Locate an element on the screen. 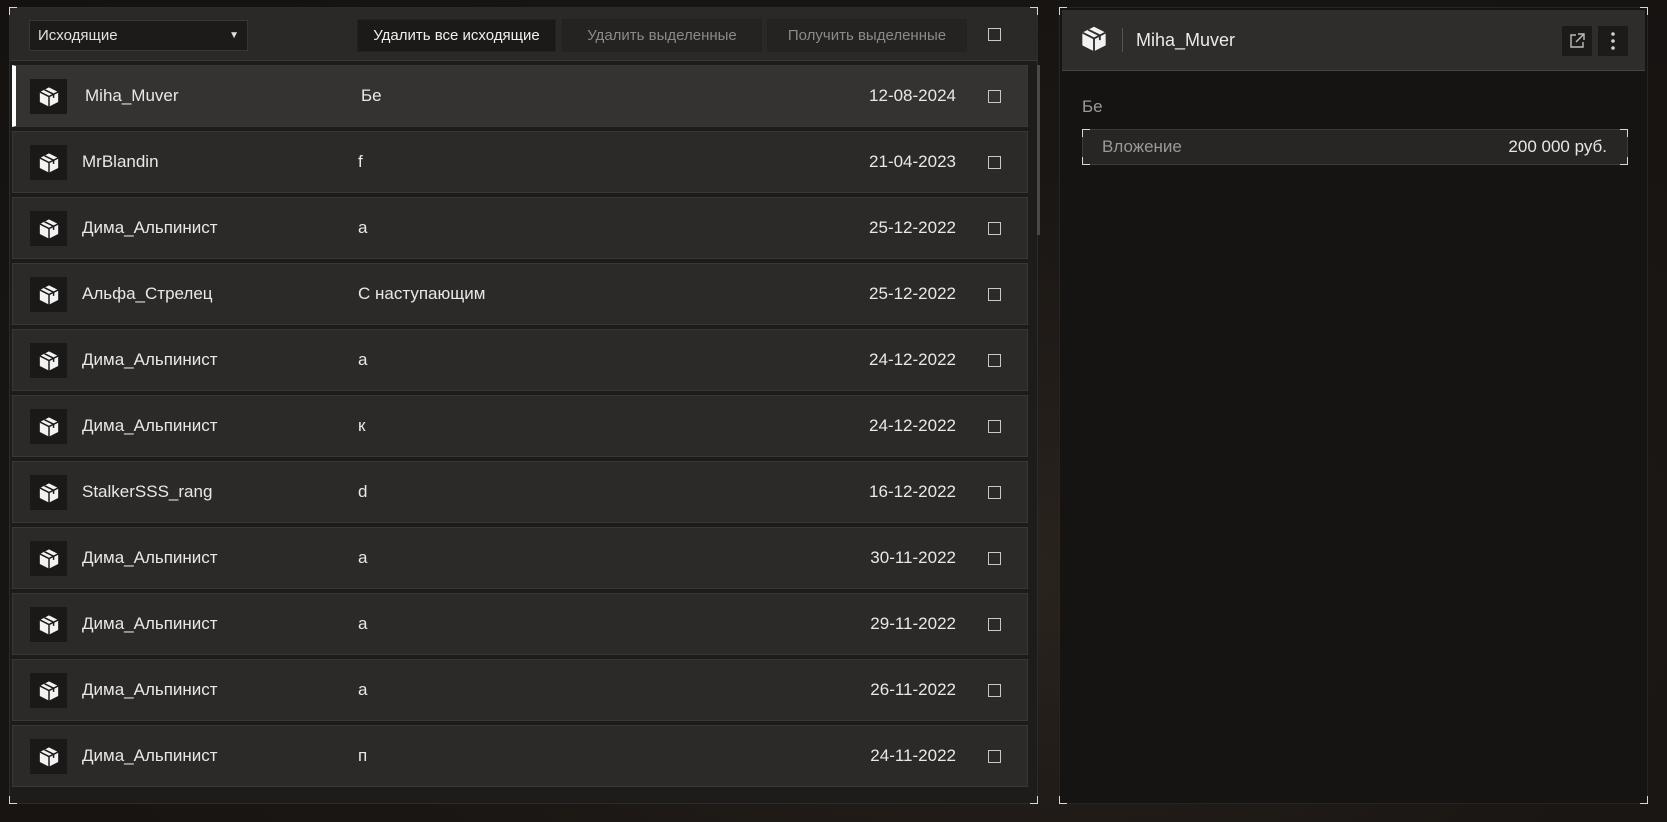 The height and width of the screenshot is (822, 1667). delete-all-outgoing-button: Удалить все исходящие is located at coordinates (456, 35).